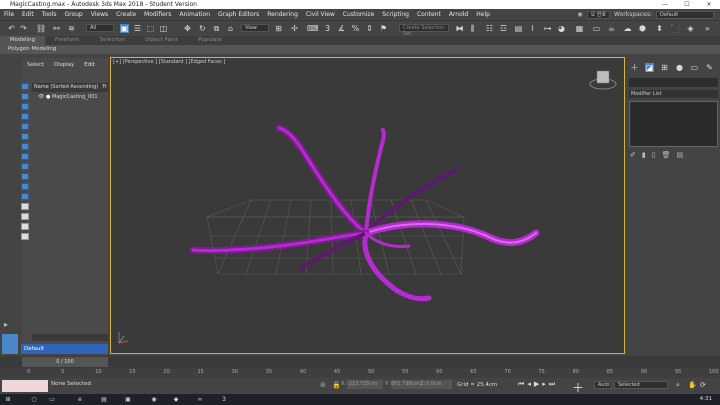 This screenshot has height=405, width=720. What do you see at coordinates (25, 126) in the screenshot?
I see `filter-helpers-icon` at bounding box center [25, 126].